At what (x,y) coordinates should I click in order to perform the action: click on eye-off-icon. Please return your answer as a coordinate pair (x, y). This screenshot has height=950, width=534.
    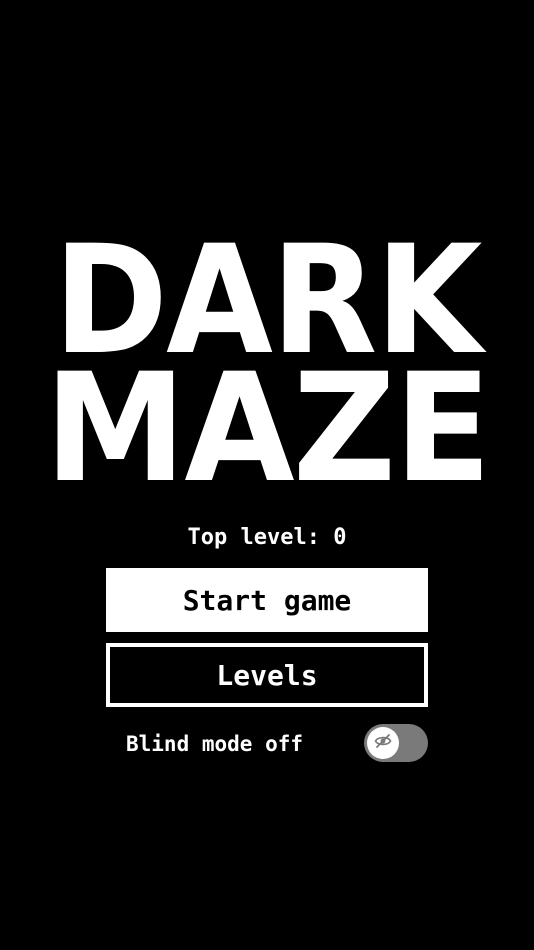
    Looking at the image, I should click on (383, 743).